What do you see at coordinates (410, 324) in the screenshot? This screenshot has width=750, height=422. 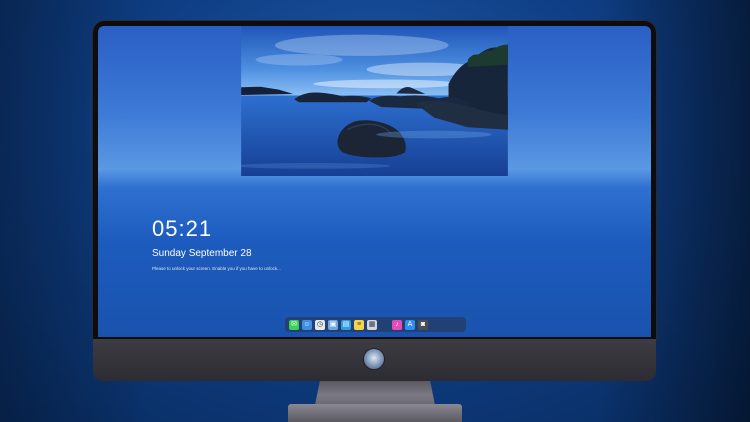 I see `appstore-icon: A` at bounding box center [410, 324].